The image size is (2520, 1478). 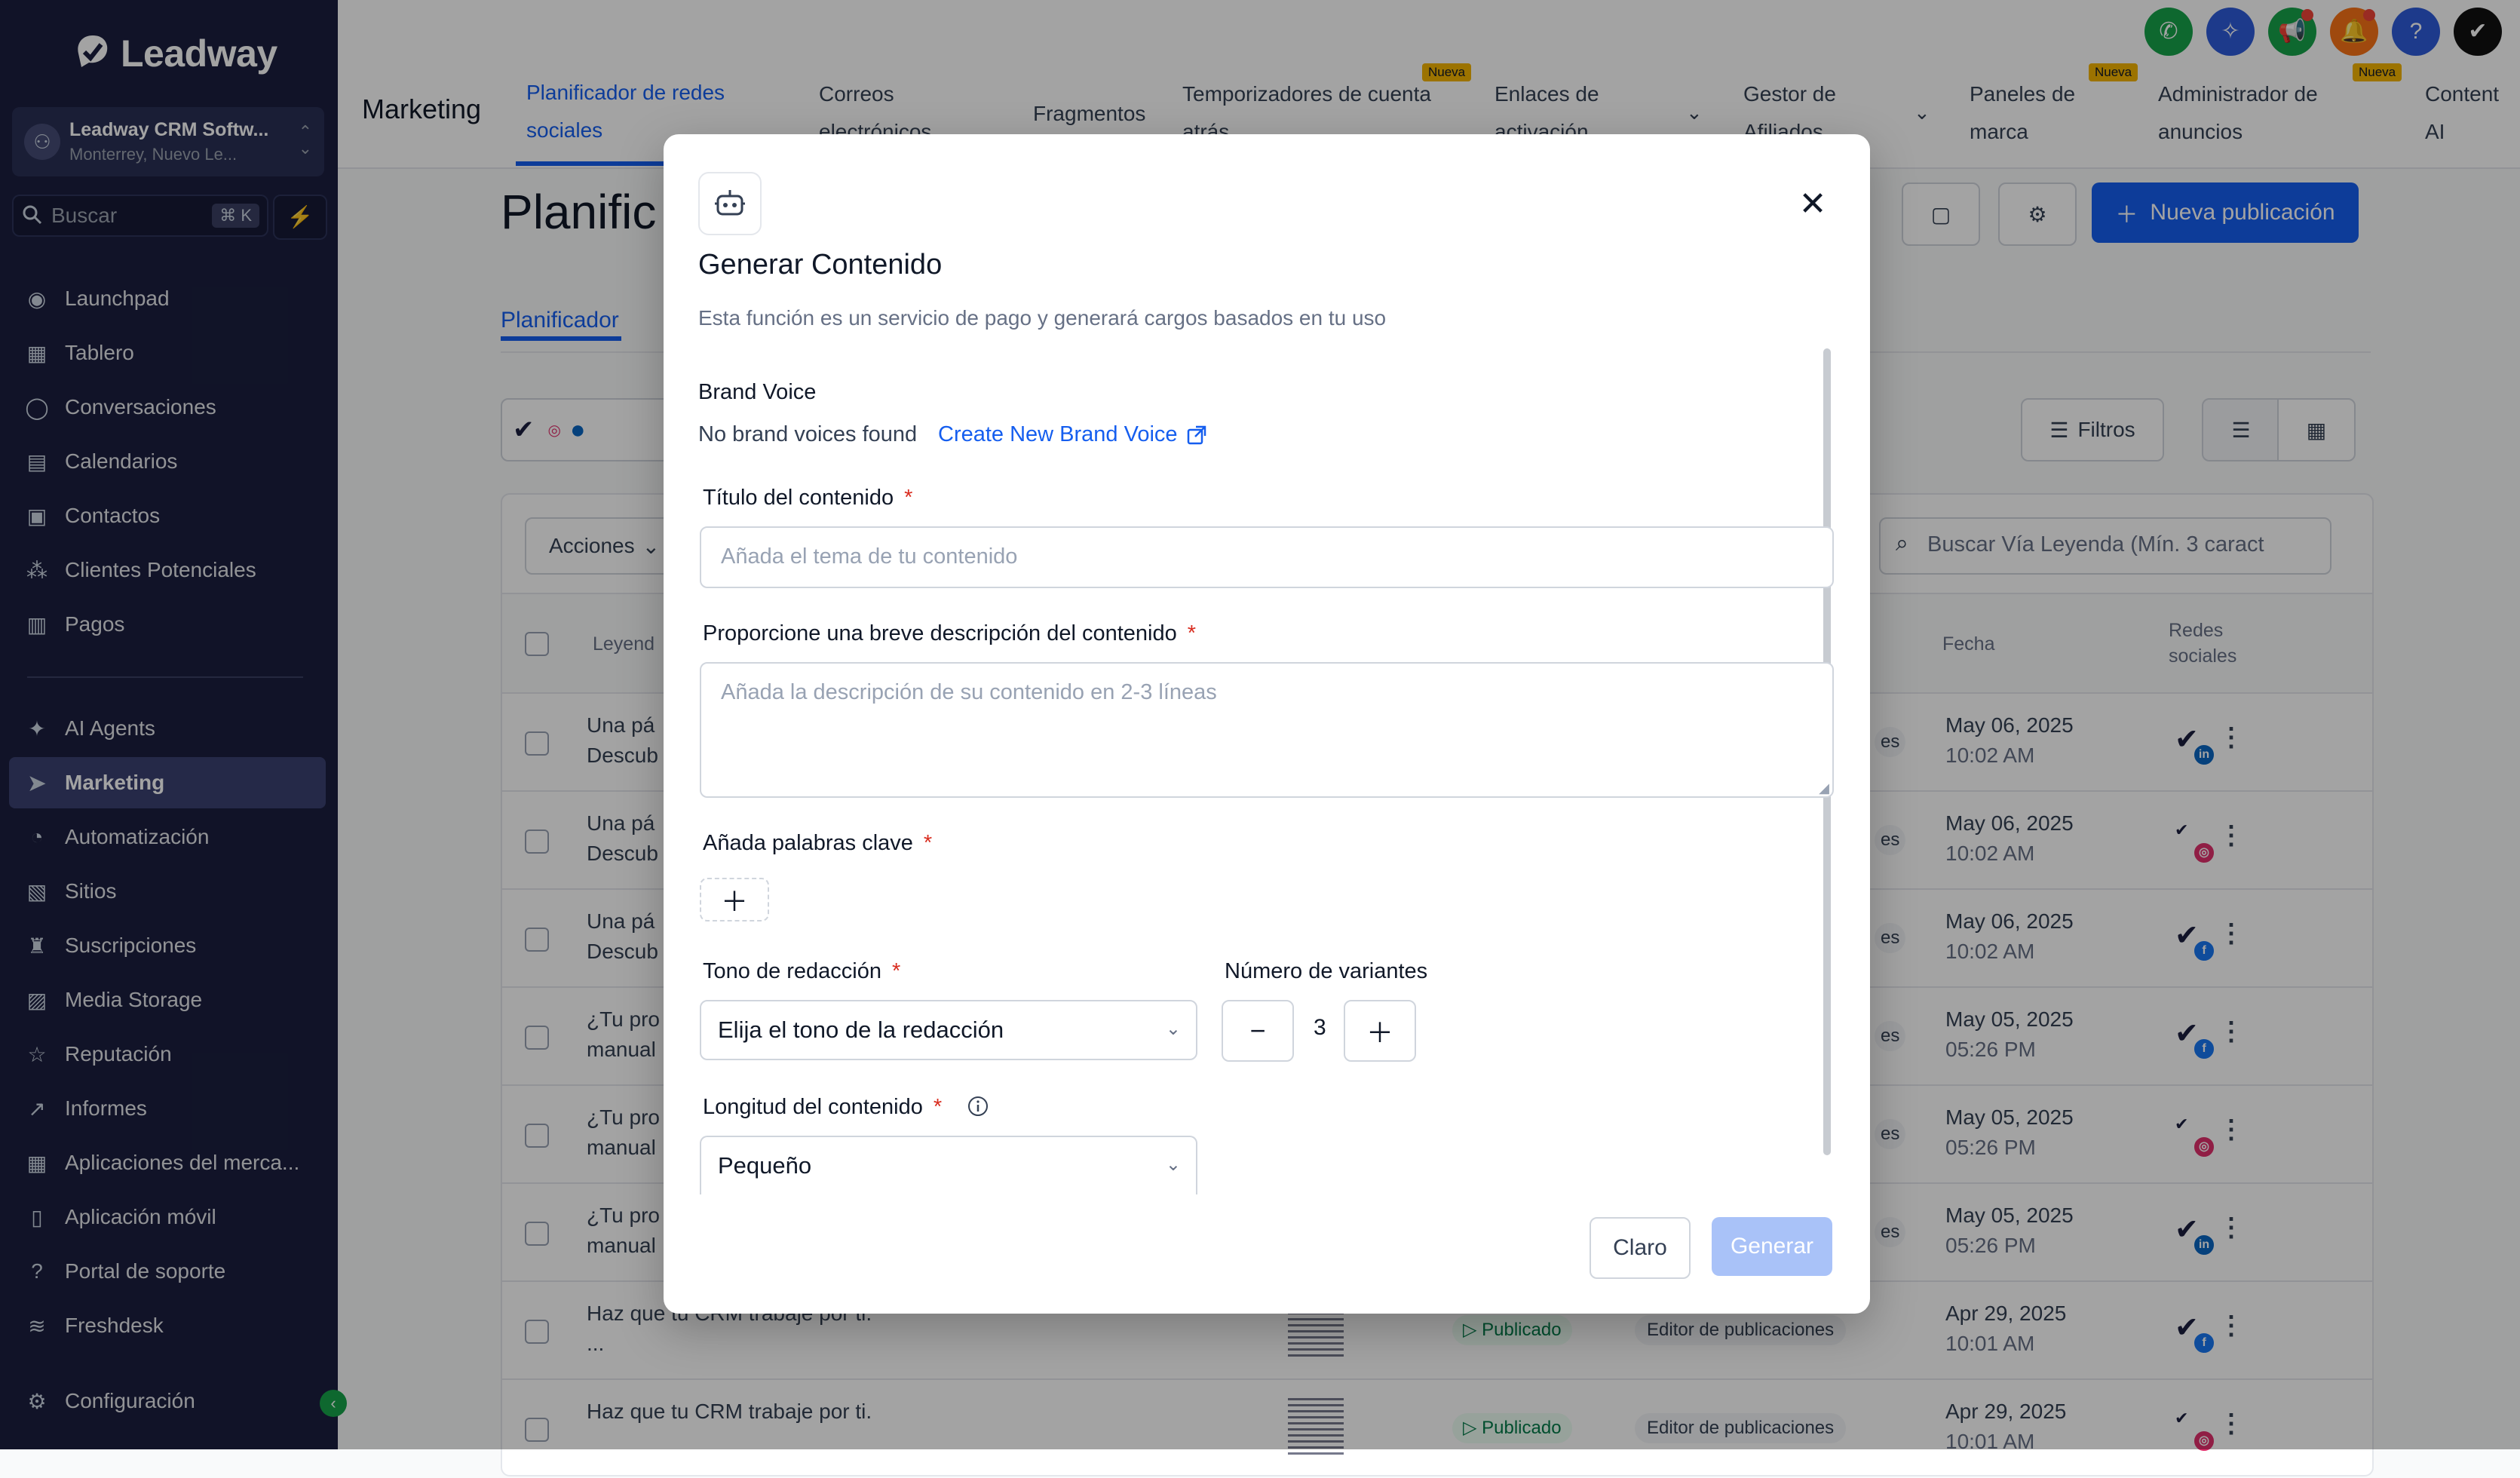 What do you see at coordinates (1258, 1031) in the screenshot?
I see `decrement-minus-icon: −` at bounding box center [1258, 1031].